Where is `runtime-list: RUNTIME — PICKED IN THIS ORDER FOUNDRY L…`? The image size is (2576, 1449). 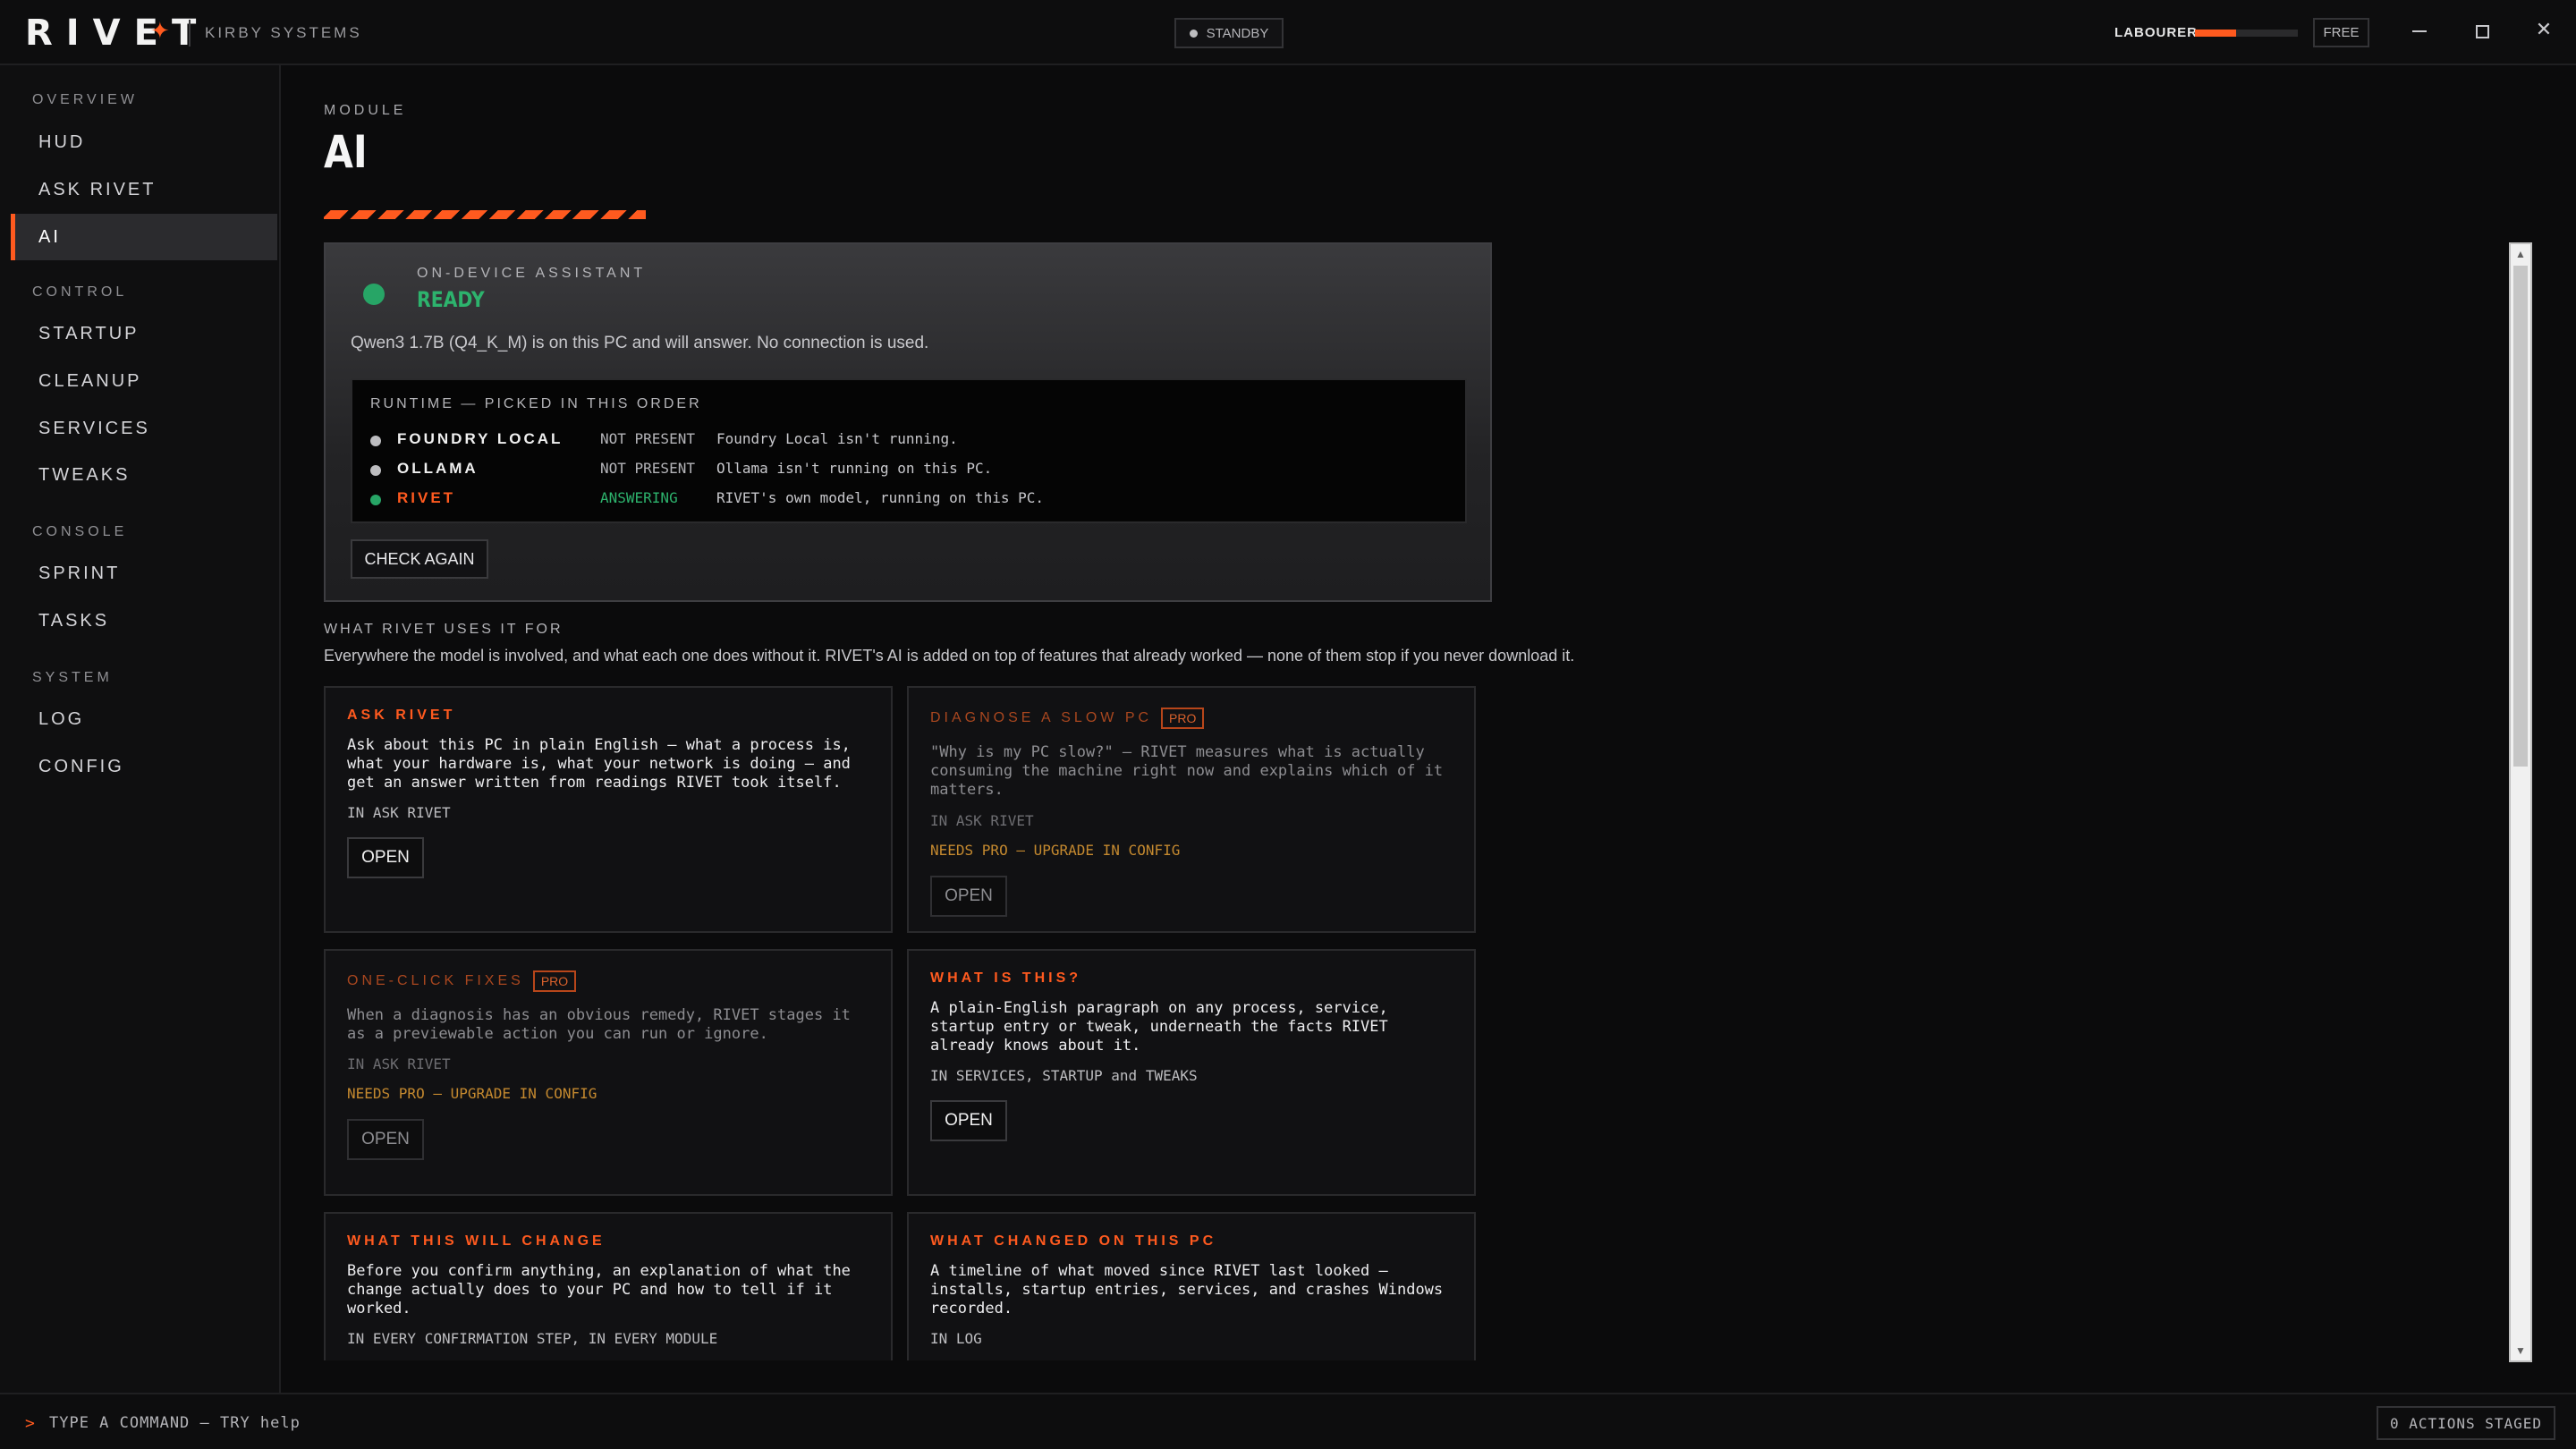 runtime-list: RUNTIME — PICKED IN THIS ORDER FOUNDRY L… is located at coordinates (909, 450).